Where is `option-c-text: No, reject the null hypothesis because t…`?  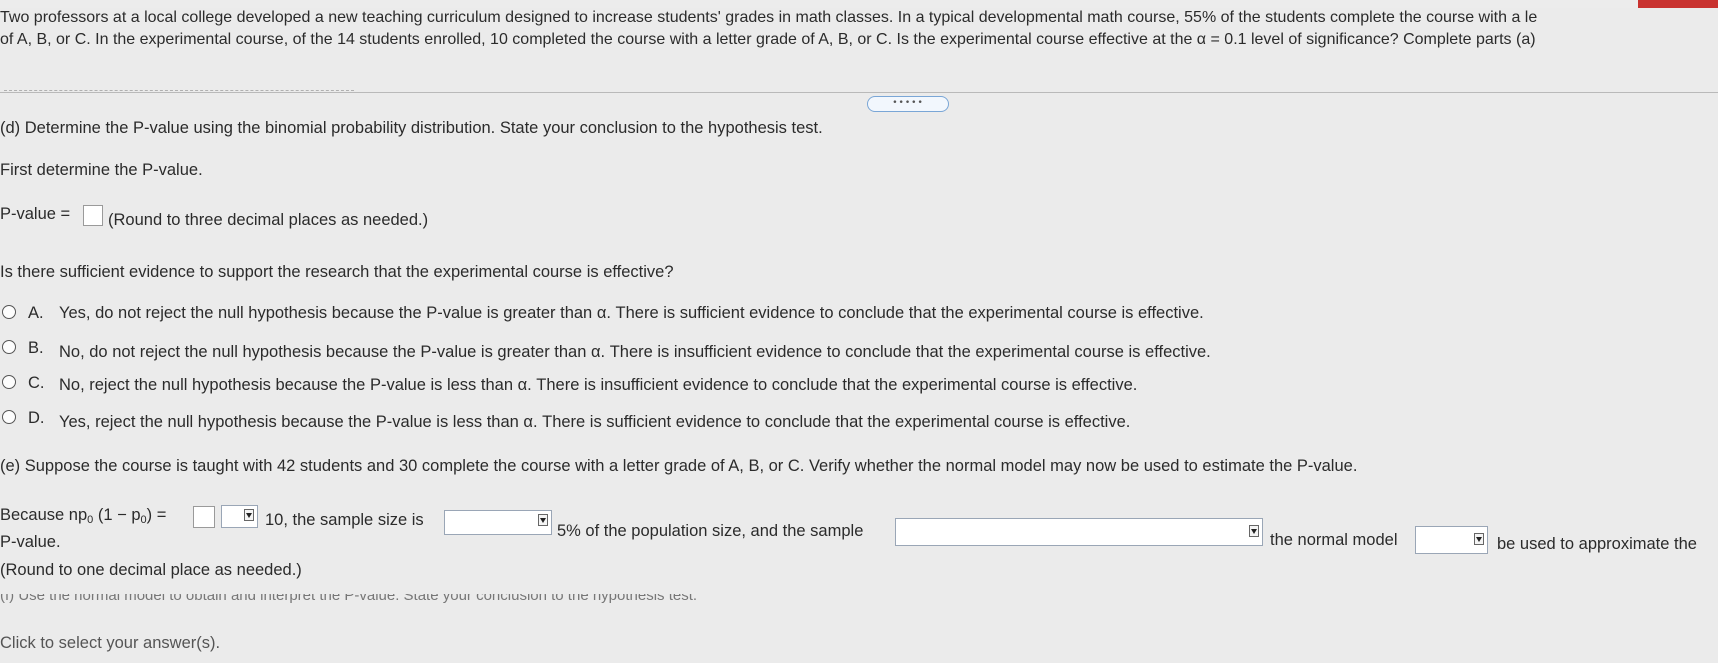 option-c-text: No, reject the null hypothesis because t… is located at coordinates (598, 385).